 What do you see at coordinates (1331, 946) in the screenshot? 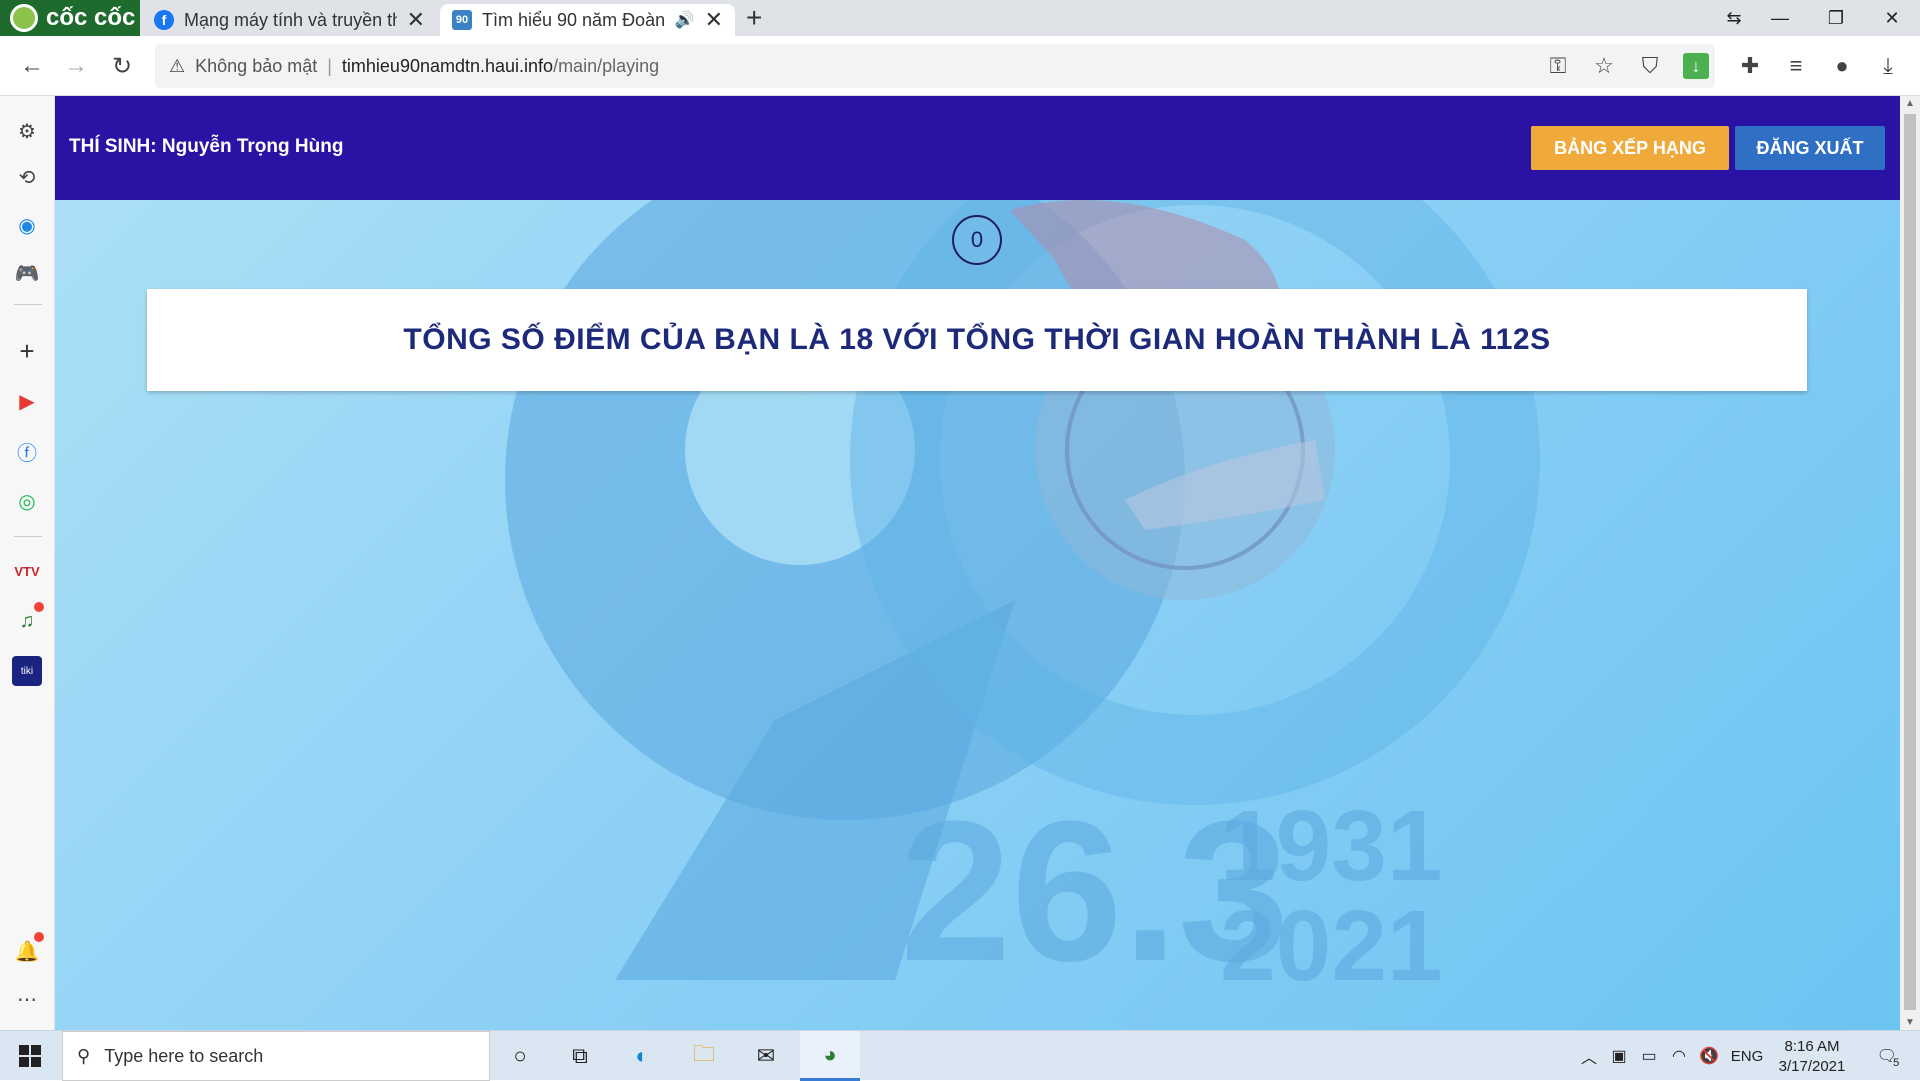
I see `bg-year-end: 2021` at bounding box center [1331, 946].